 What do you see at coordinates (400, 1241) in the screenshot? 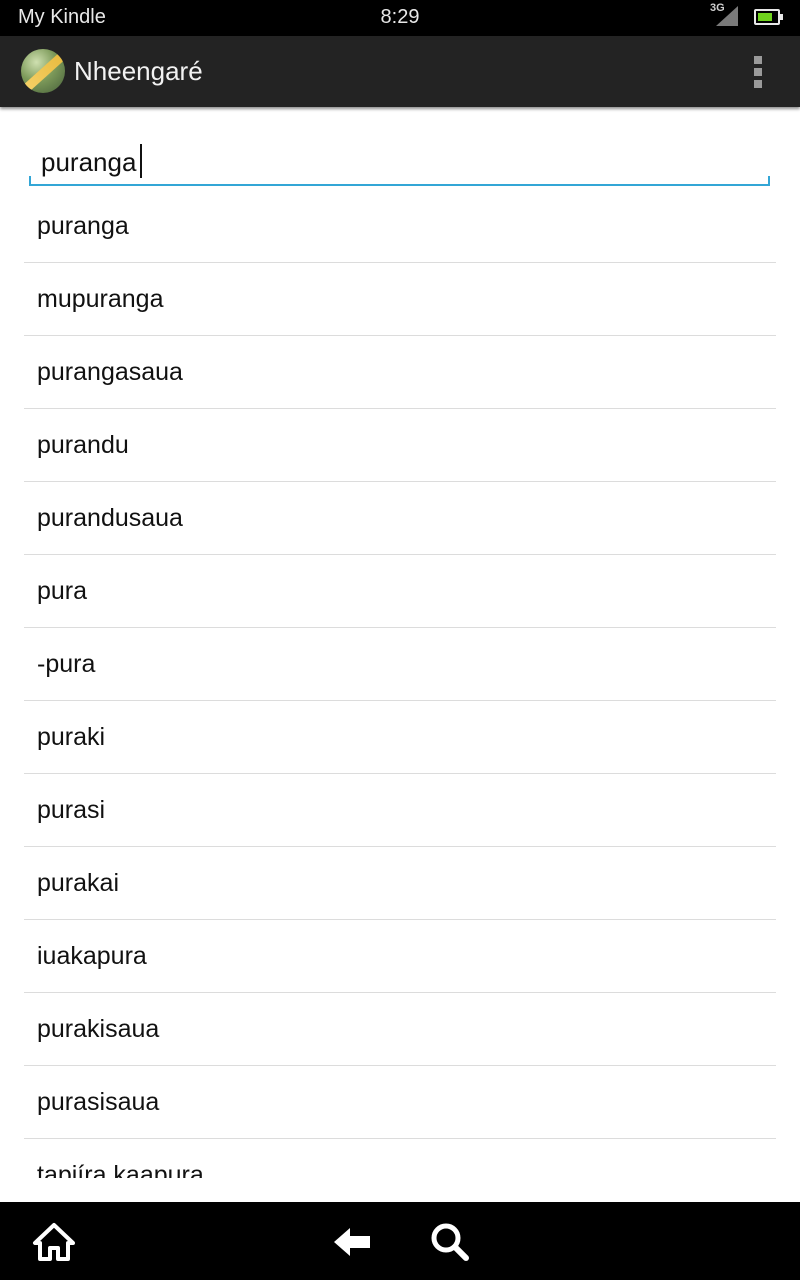
I see `bottom-nav-bar` at bounding box center [400, 1241].